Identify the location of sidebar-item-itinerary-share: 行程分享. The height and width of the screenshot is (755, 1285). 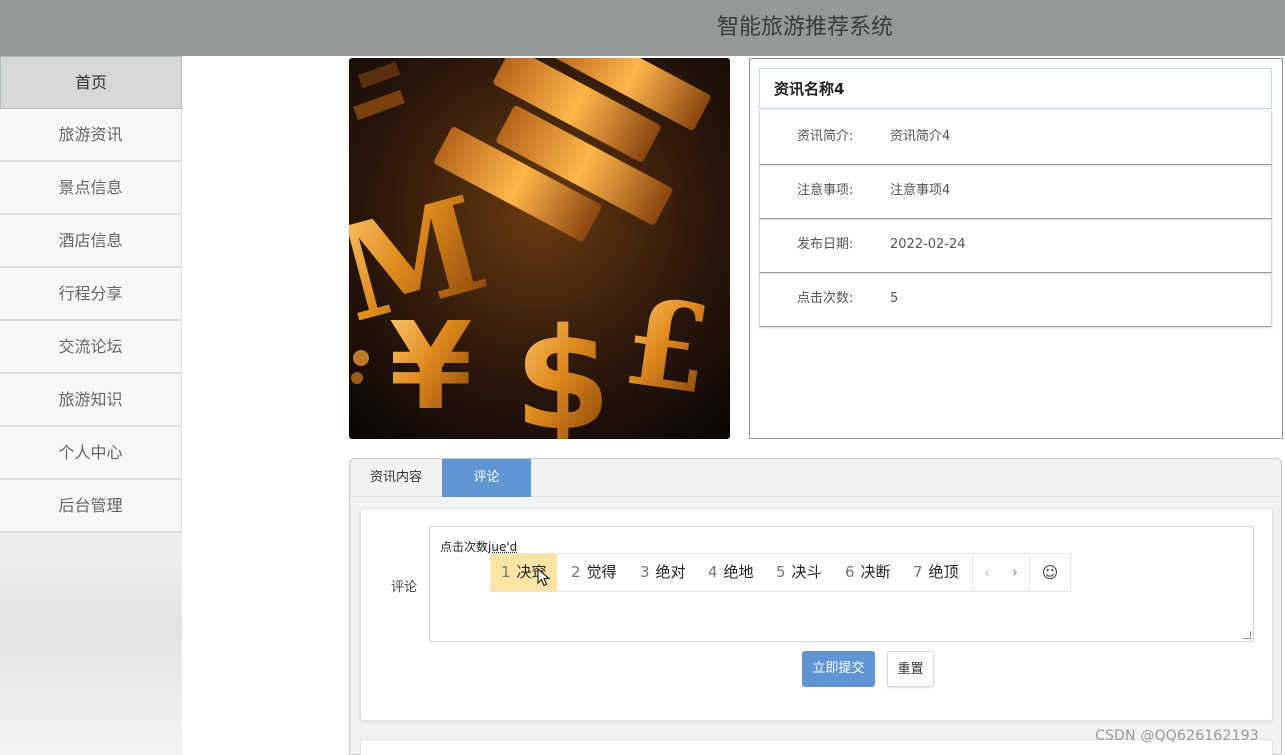
(91, 294).